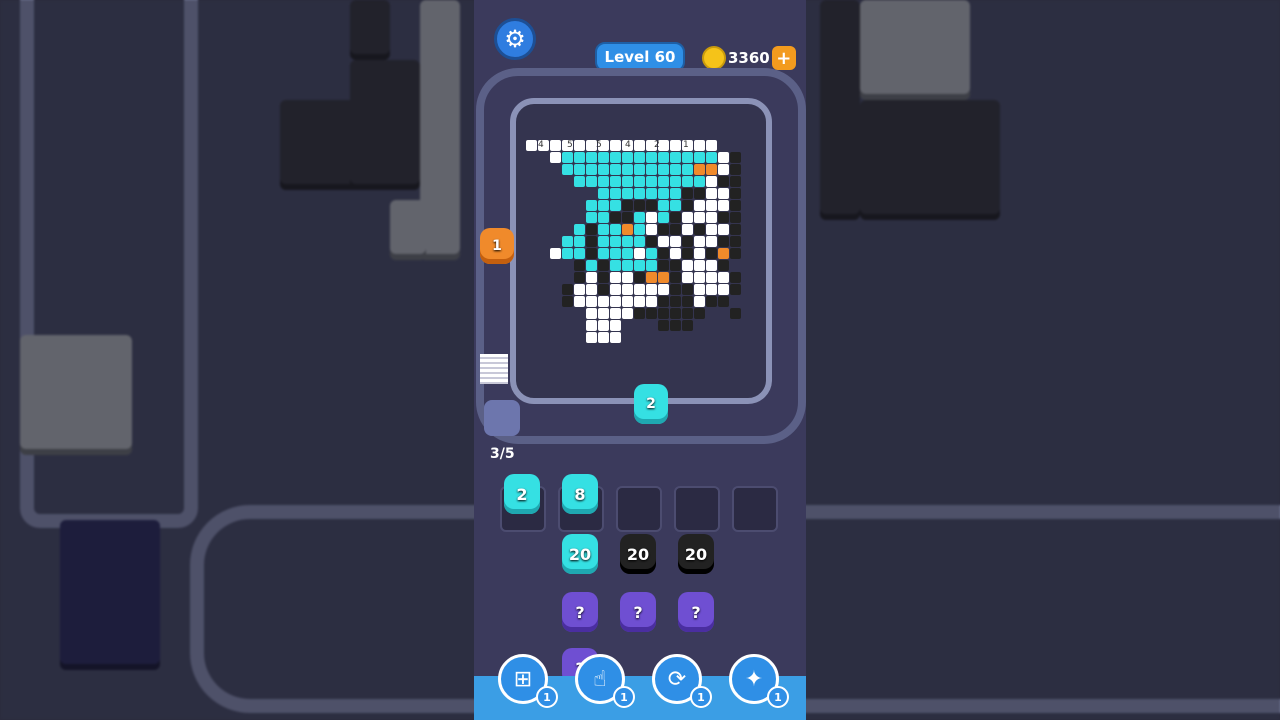  Describe the element at coordinates (522, 494) in the screenshot. I see `slot-shooter: 2` at that location.